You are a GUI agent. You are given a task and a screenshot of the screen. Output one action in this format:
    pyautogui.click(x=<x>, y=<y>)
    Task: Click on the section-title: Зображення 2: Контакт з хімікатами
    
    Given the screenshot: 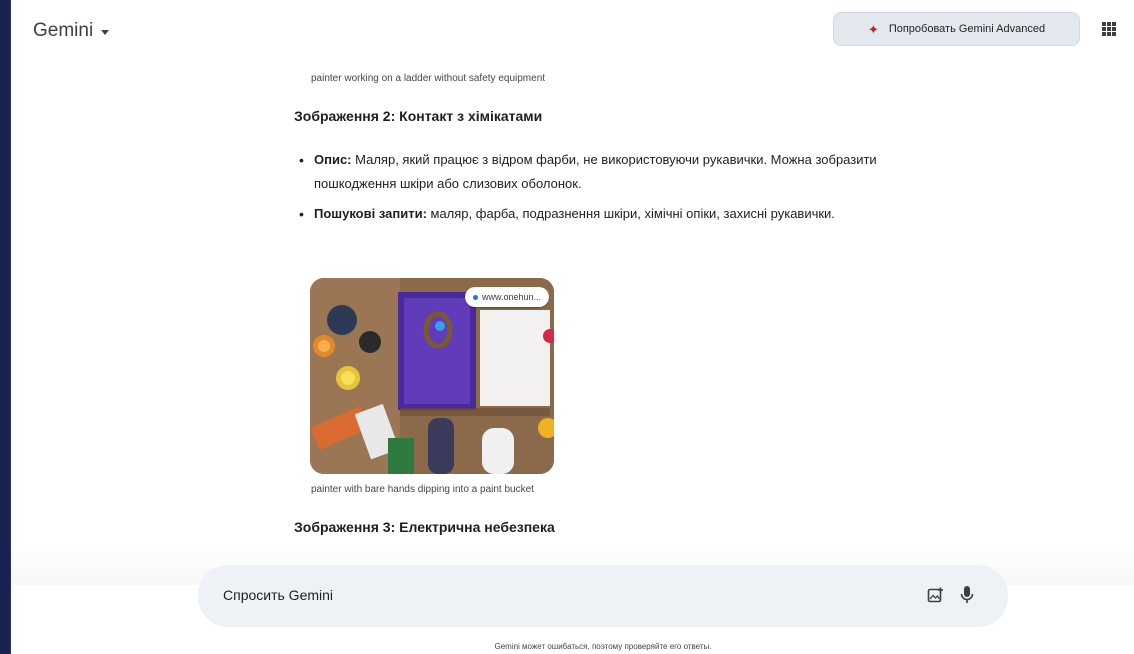 What is the action you would take?
    pyautogui.click(x=418, y=116)
    